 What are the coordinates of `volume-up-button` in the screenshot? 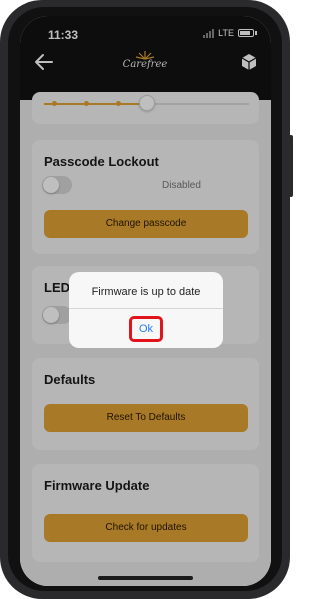 It's located at (0, 141).